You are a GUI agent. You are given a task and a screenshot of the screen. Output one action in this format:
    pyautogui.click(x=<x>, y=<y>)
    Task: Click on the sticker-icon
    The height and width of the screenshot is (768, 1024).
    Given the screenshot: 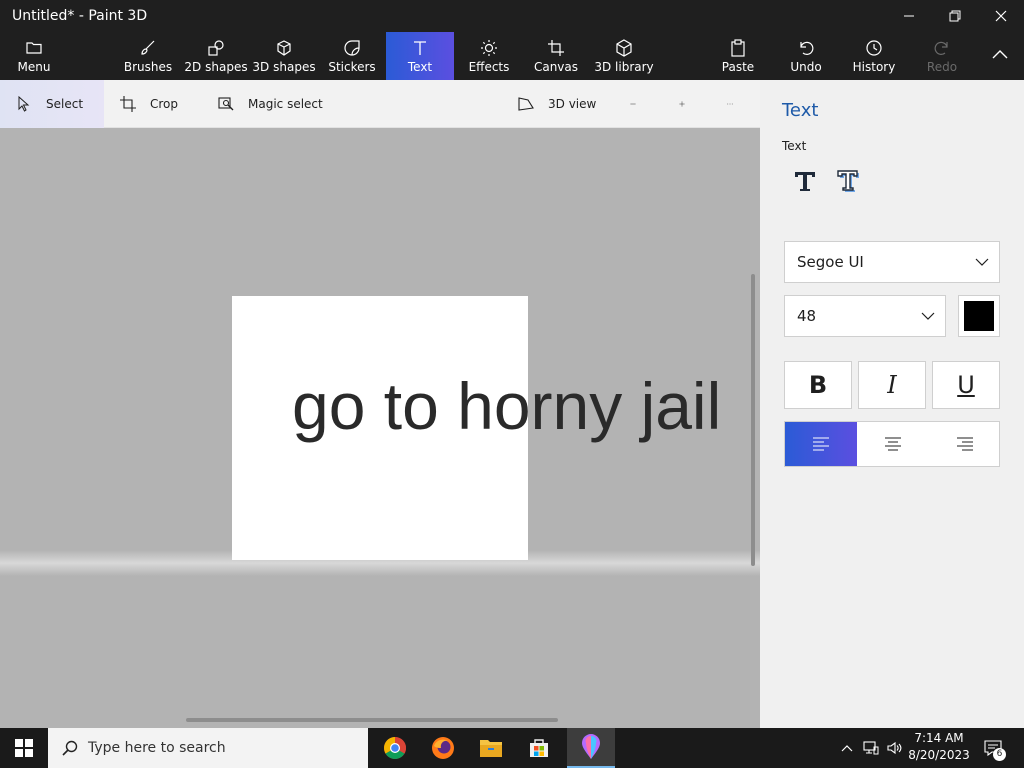 What is the action you would take?
    pyautogui.click(x=352, y=47)
    